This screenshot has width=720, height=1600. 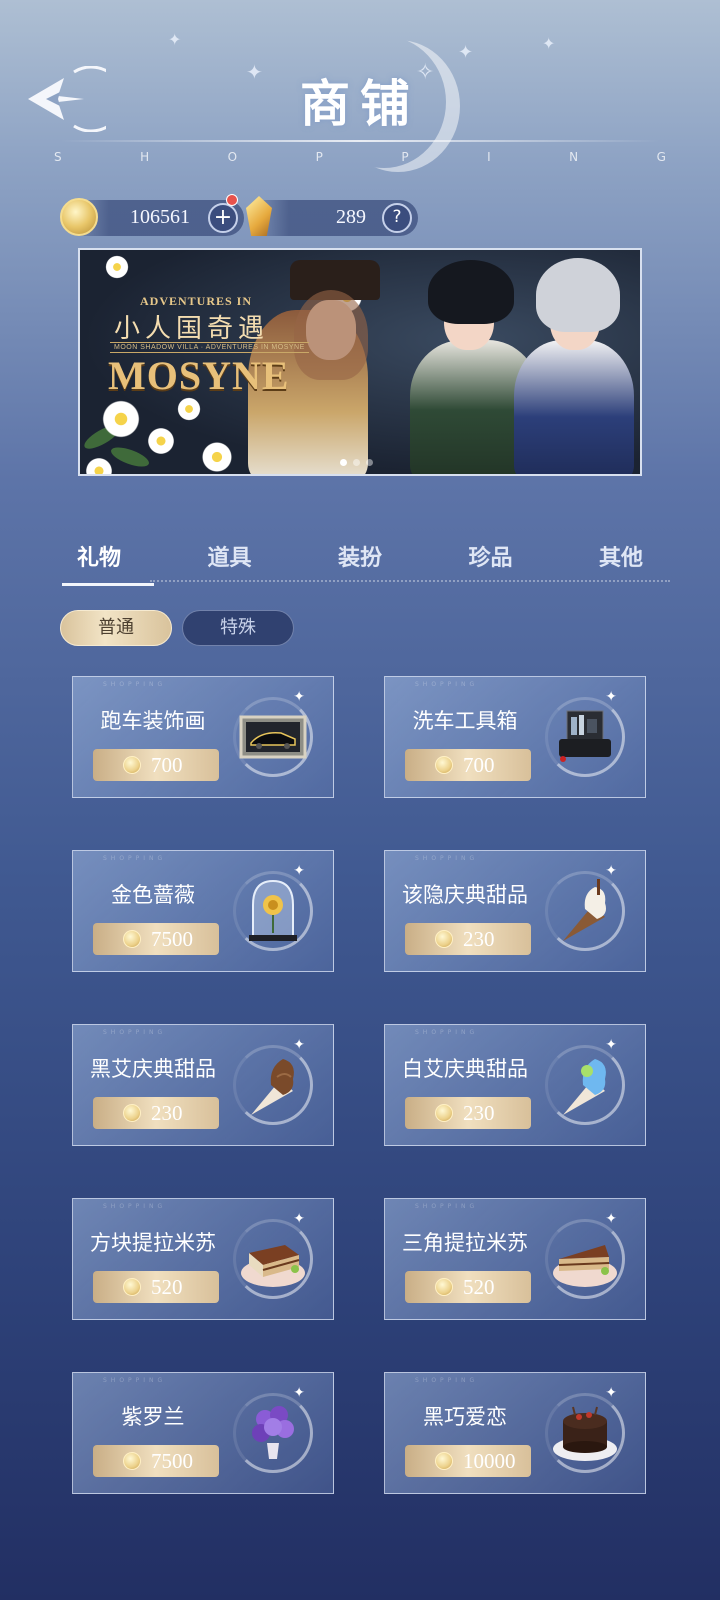 I want to click on shop-item-card: SHOPPING 跑车装饰画 700 ✦, so click(x=203, y=737).